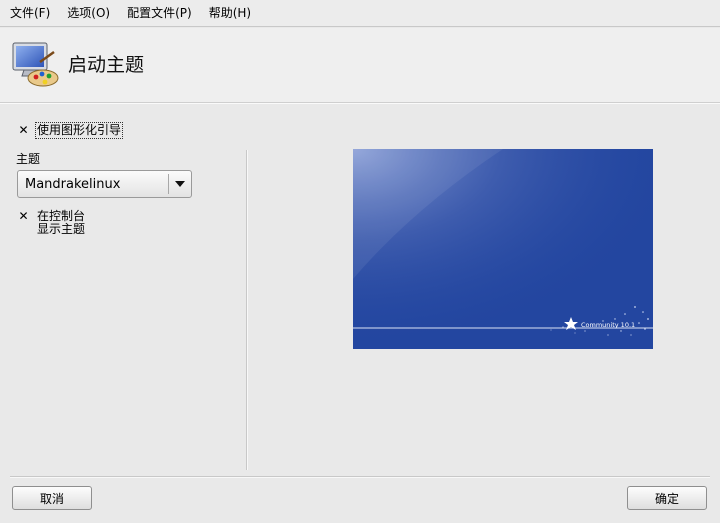 The height and width of the screenshot is (523, 720). I want to click on monitor-palette-icon, so click(35, 64).